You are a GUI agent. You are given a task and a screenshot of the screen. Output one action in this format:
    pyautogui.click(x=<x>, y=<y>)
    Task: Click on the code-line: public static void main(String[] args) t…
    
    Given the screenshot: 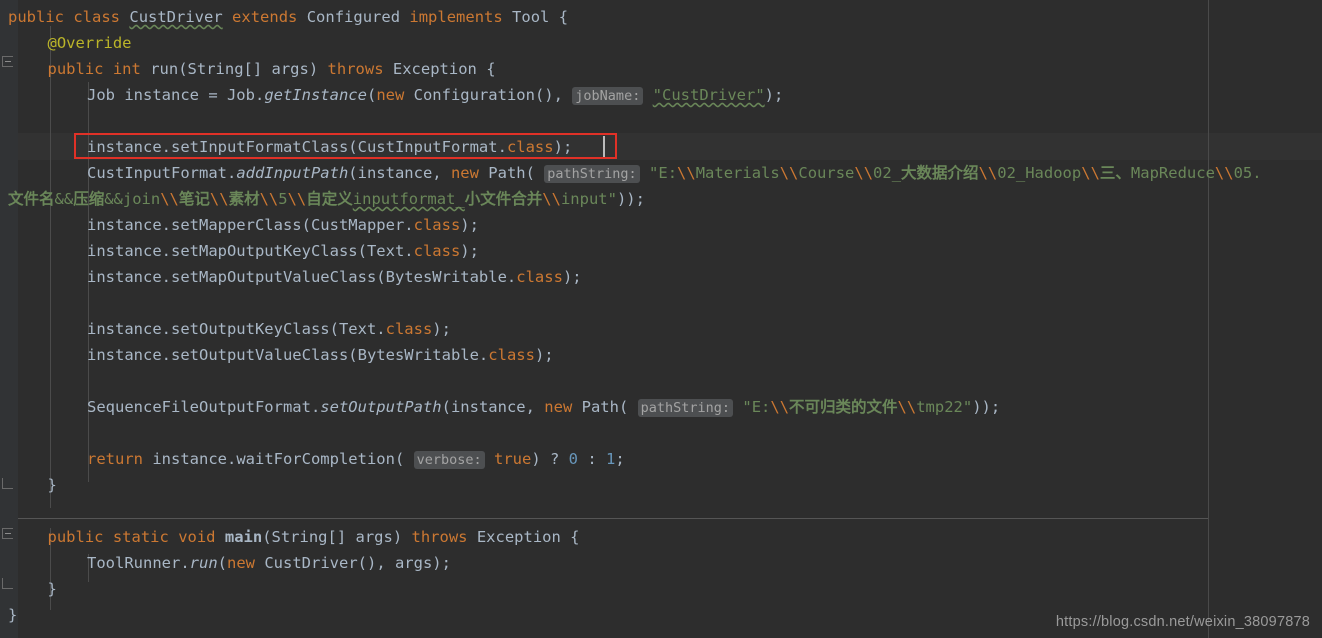 What is the action you would take?
    pyautogui.click(x=314, y=537)
    